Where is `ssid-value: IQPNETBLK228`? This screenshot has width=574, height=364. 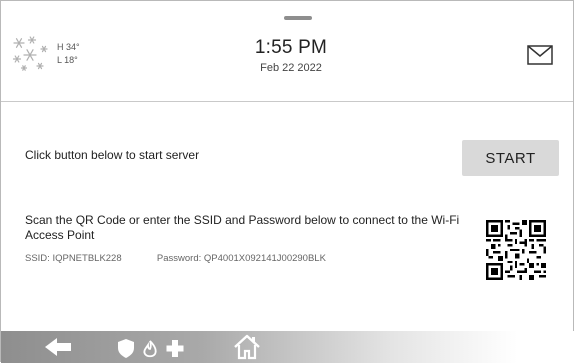
ssid-value: IQPNETBLK228 is located at coordinates (87, 258).